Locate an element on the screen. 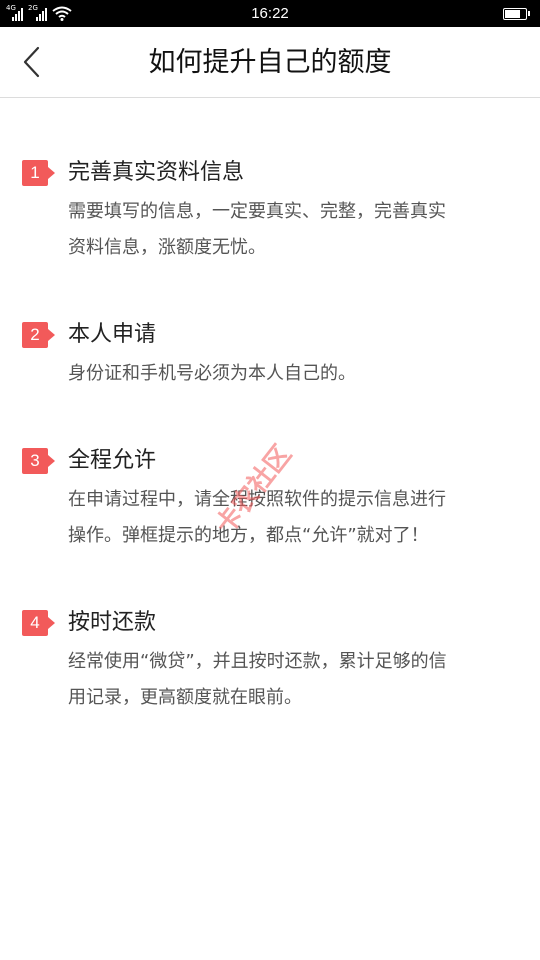 The width and height of the screenshot is (540, 960). signal-1-icon: 4G is located at coordinates (15, 12).